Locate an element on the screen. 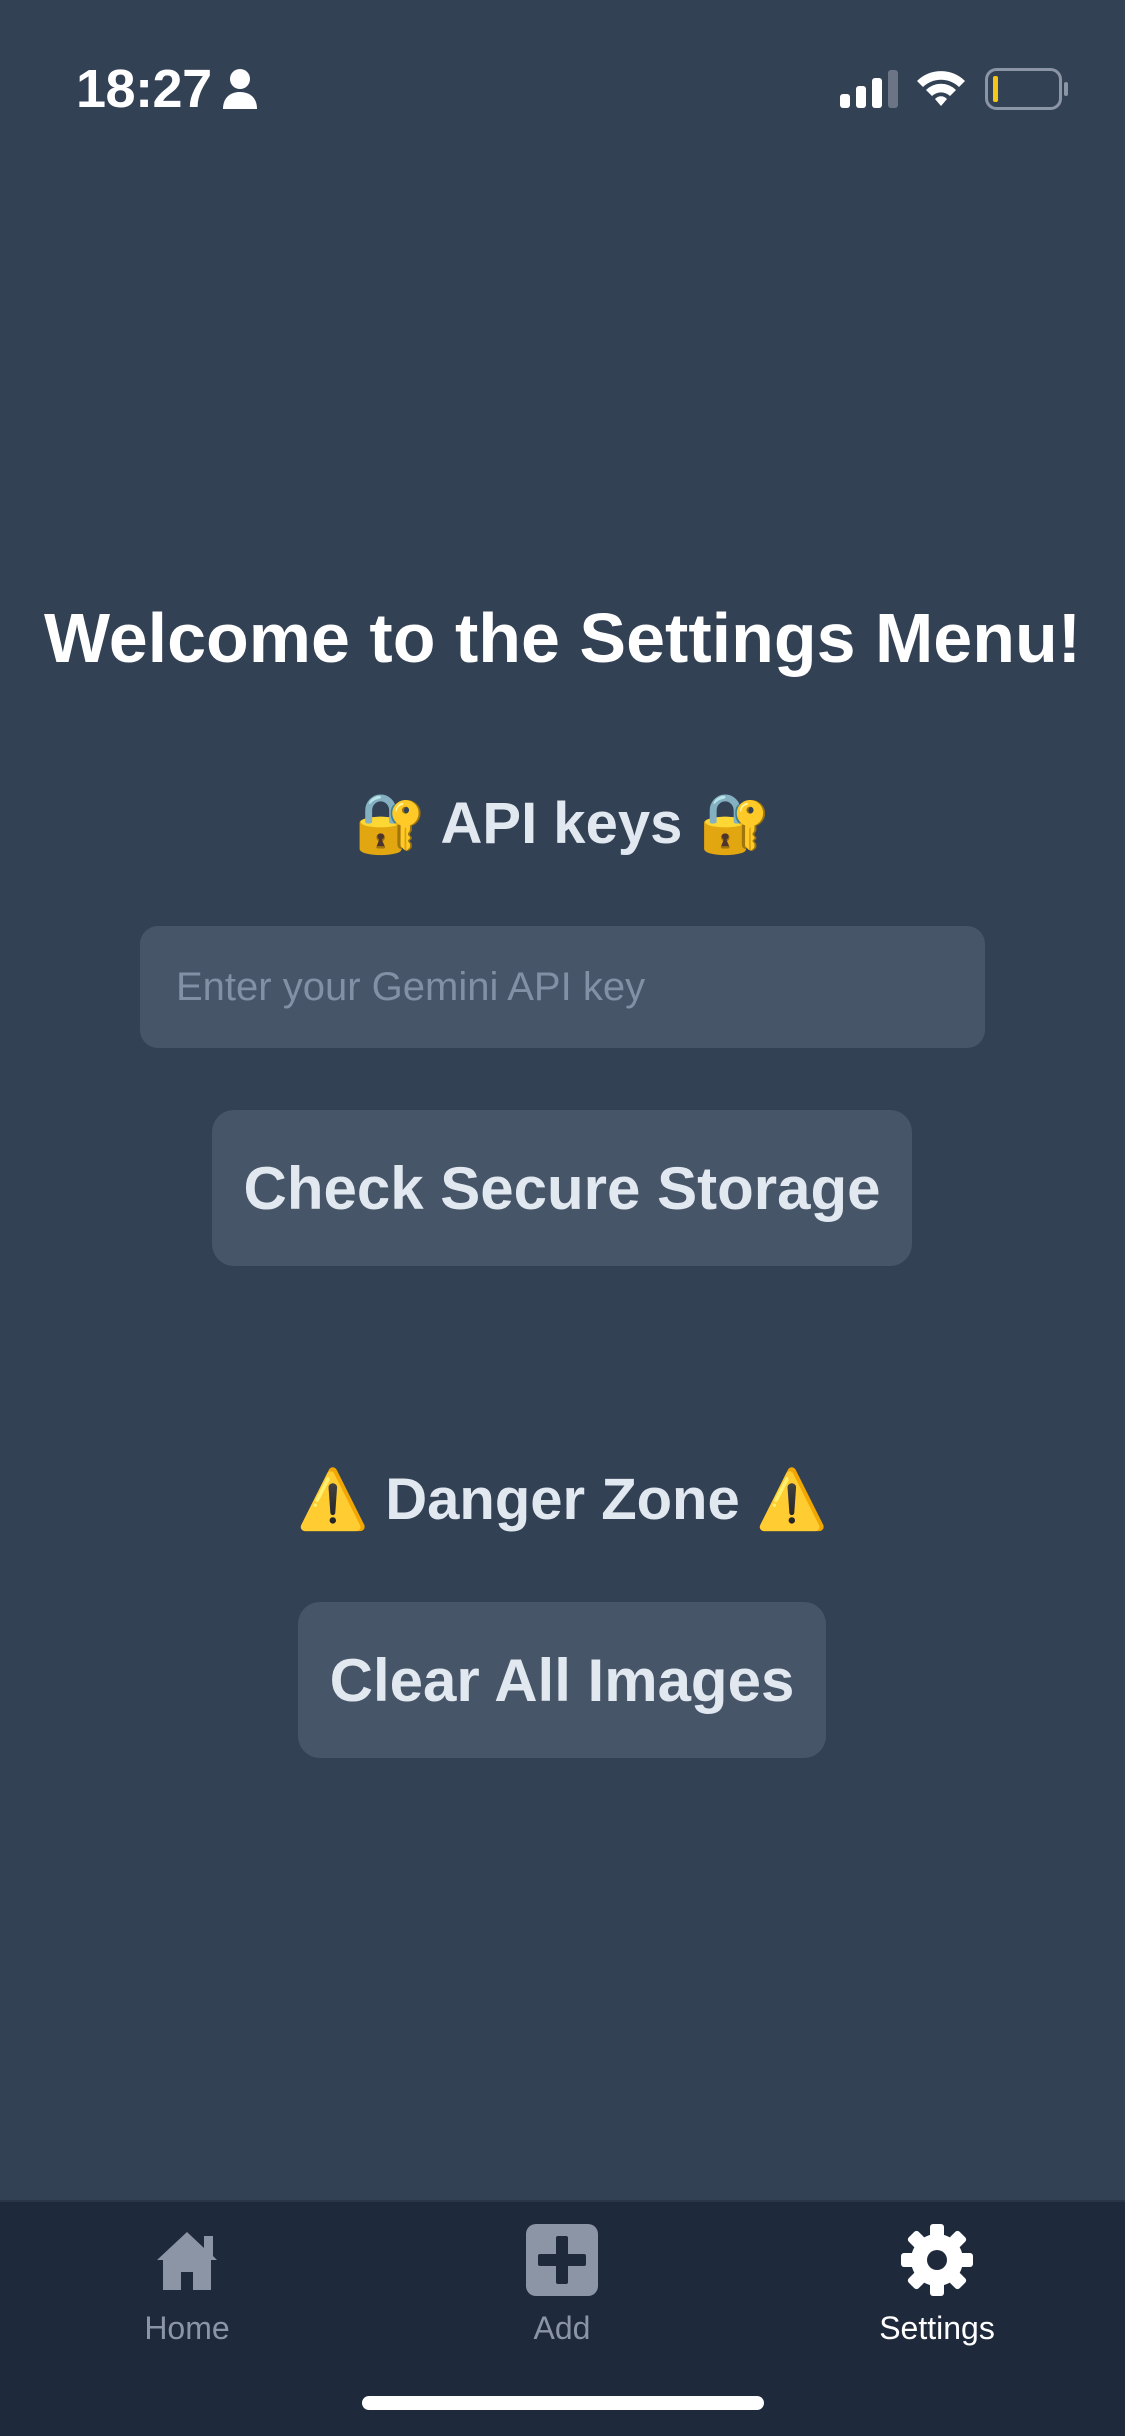  page-title: Welcome to the Settings Menu! is located at coordinates (562, 638).